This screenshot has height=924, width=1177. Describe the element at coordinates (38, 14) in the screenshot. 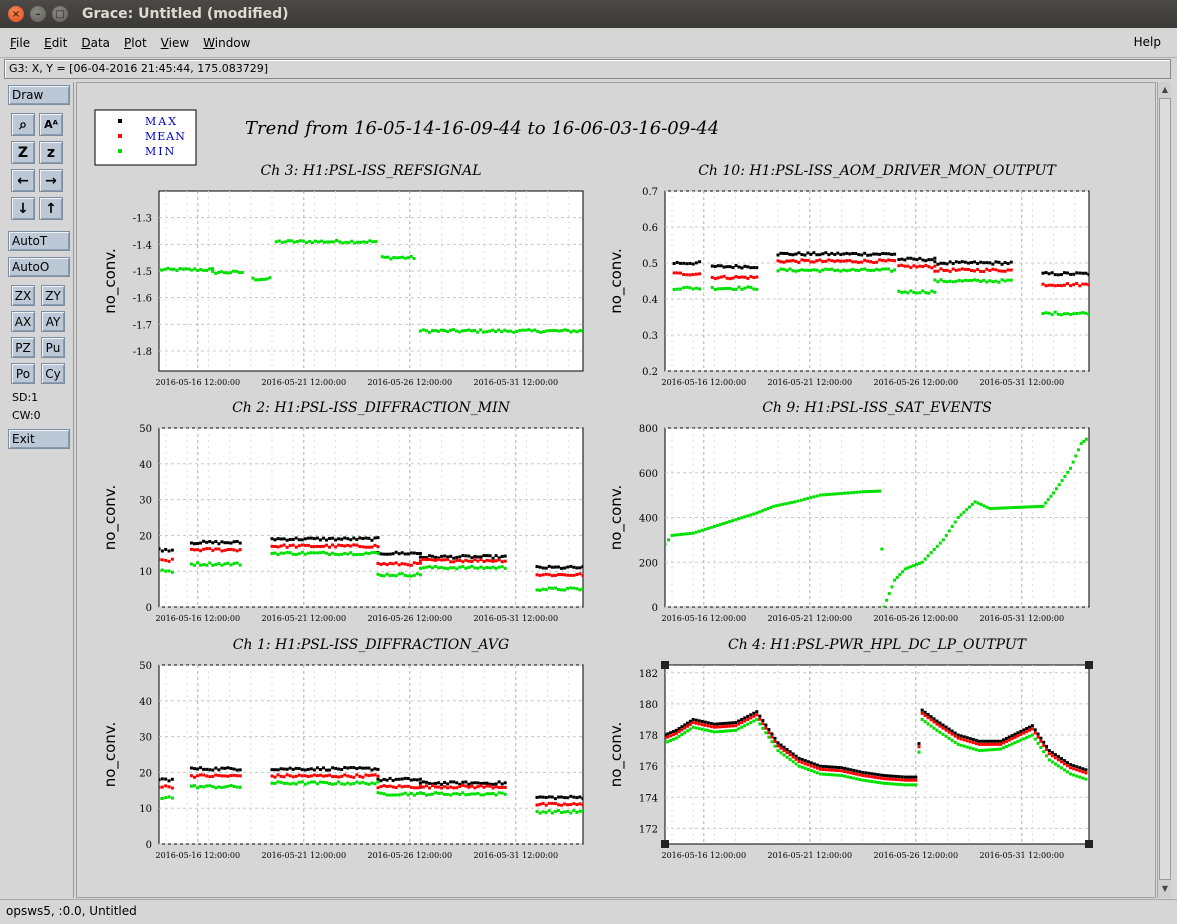

I see `minimize-window-icon: –` at that location.